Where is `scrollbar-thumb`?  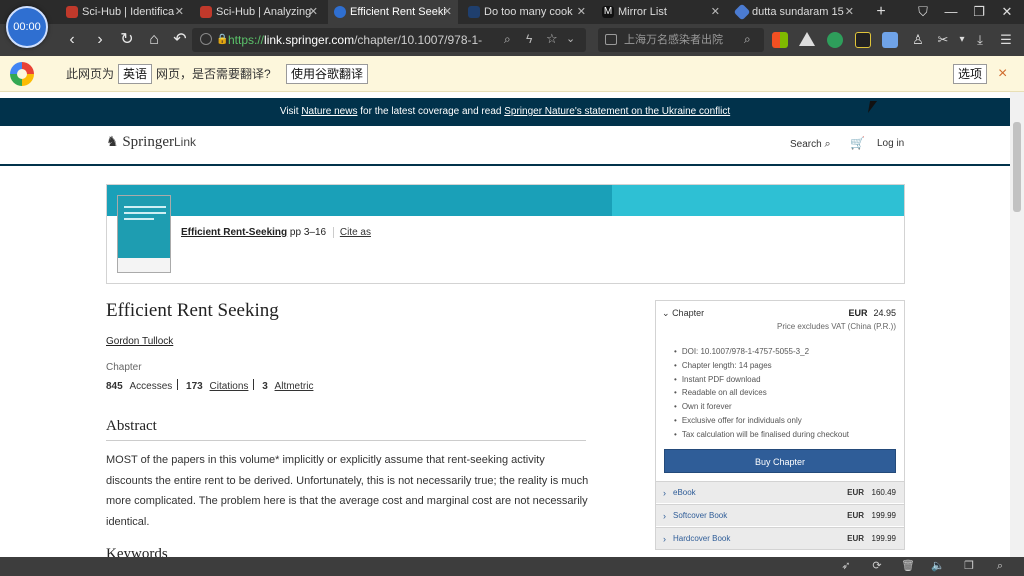 scrollbar-thumb is located at coordinates (1017, 167).